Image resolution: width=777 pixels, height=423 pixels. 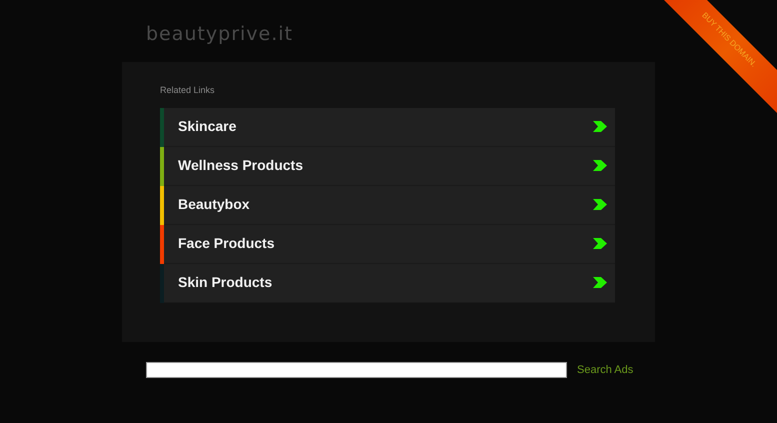 I want to click on related-link: Skincare, so click(x=389, y=127).